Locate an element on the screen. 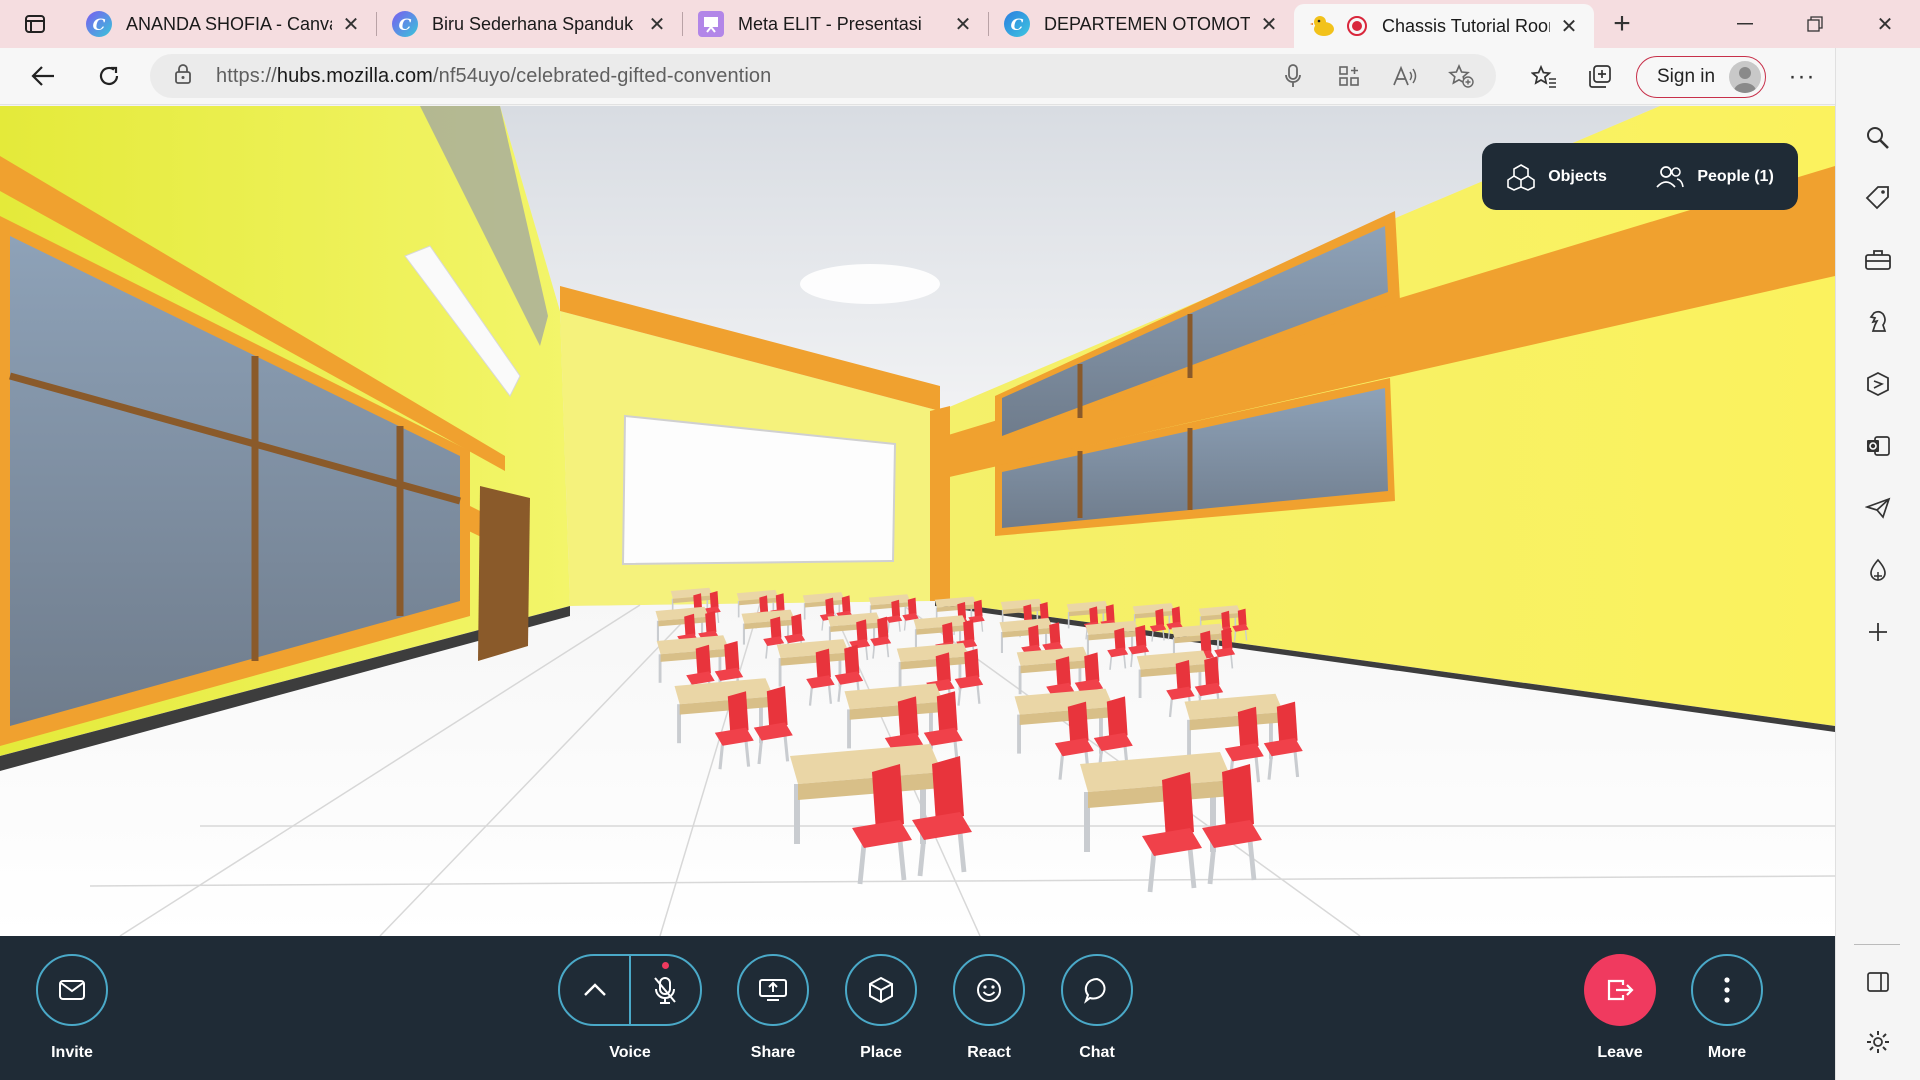 The height and width of the screenshot is (1080, 1920). restore-button is located at coordinates (1815, 24).